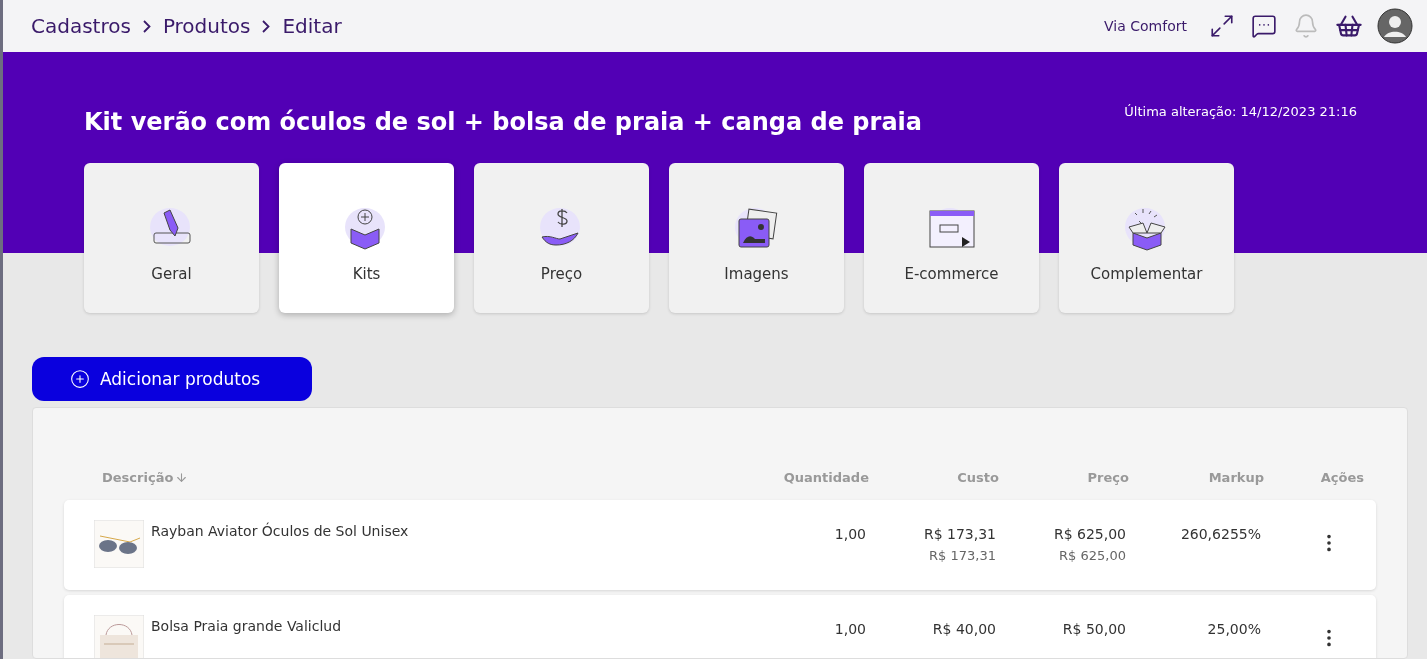  Describe the element at coordinates (80, 379) in the screenshot. I see `plus-circle-icon` at that location.